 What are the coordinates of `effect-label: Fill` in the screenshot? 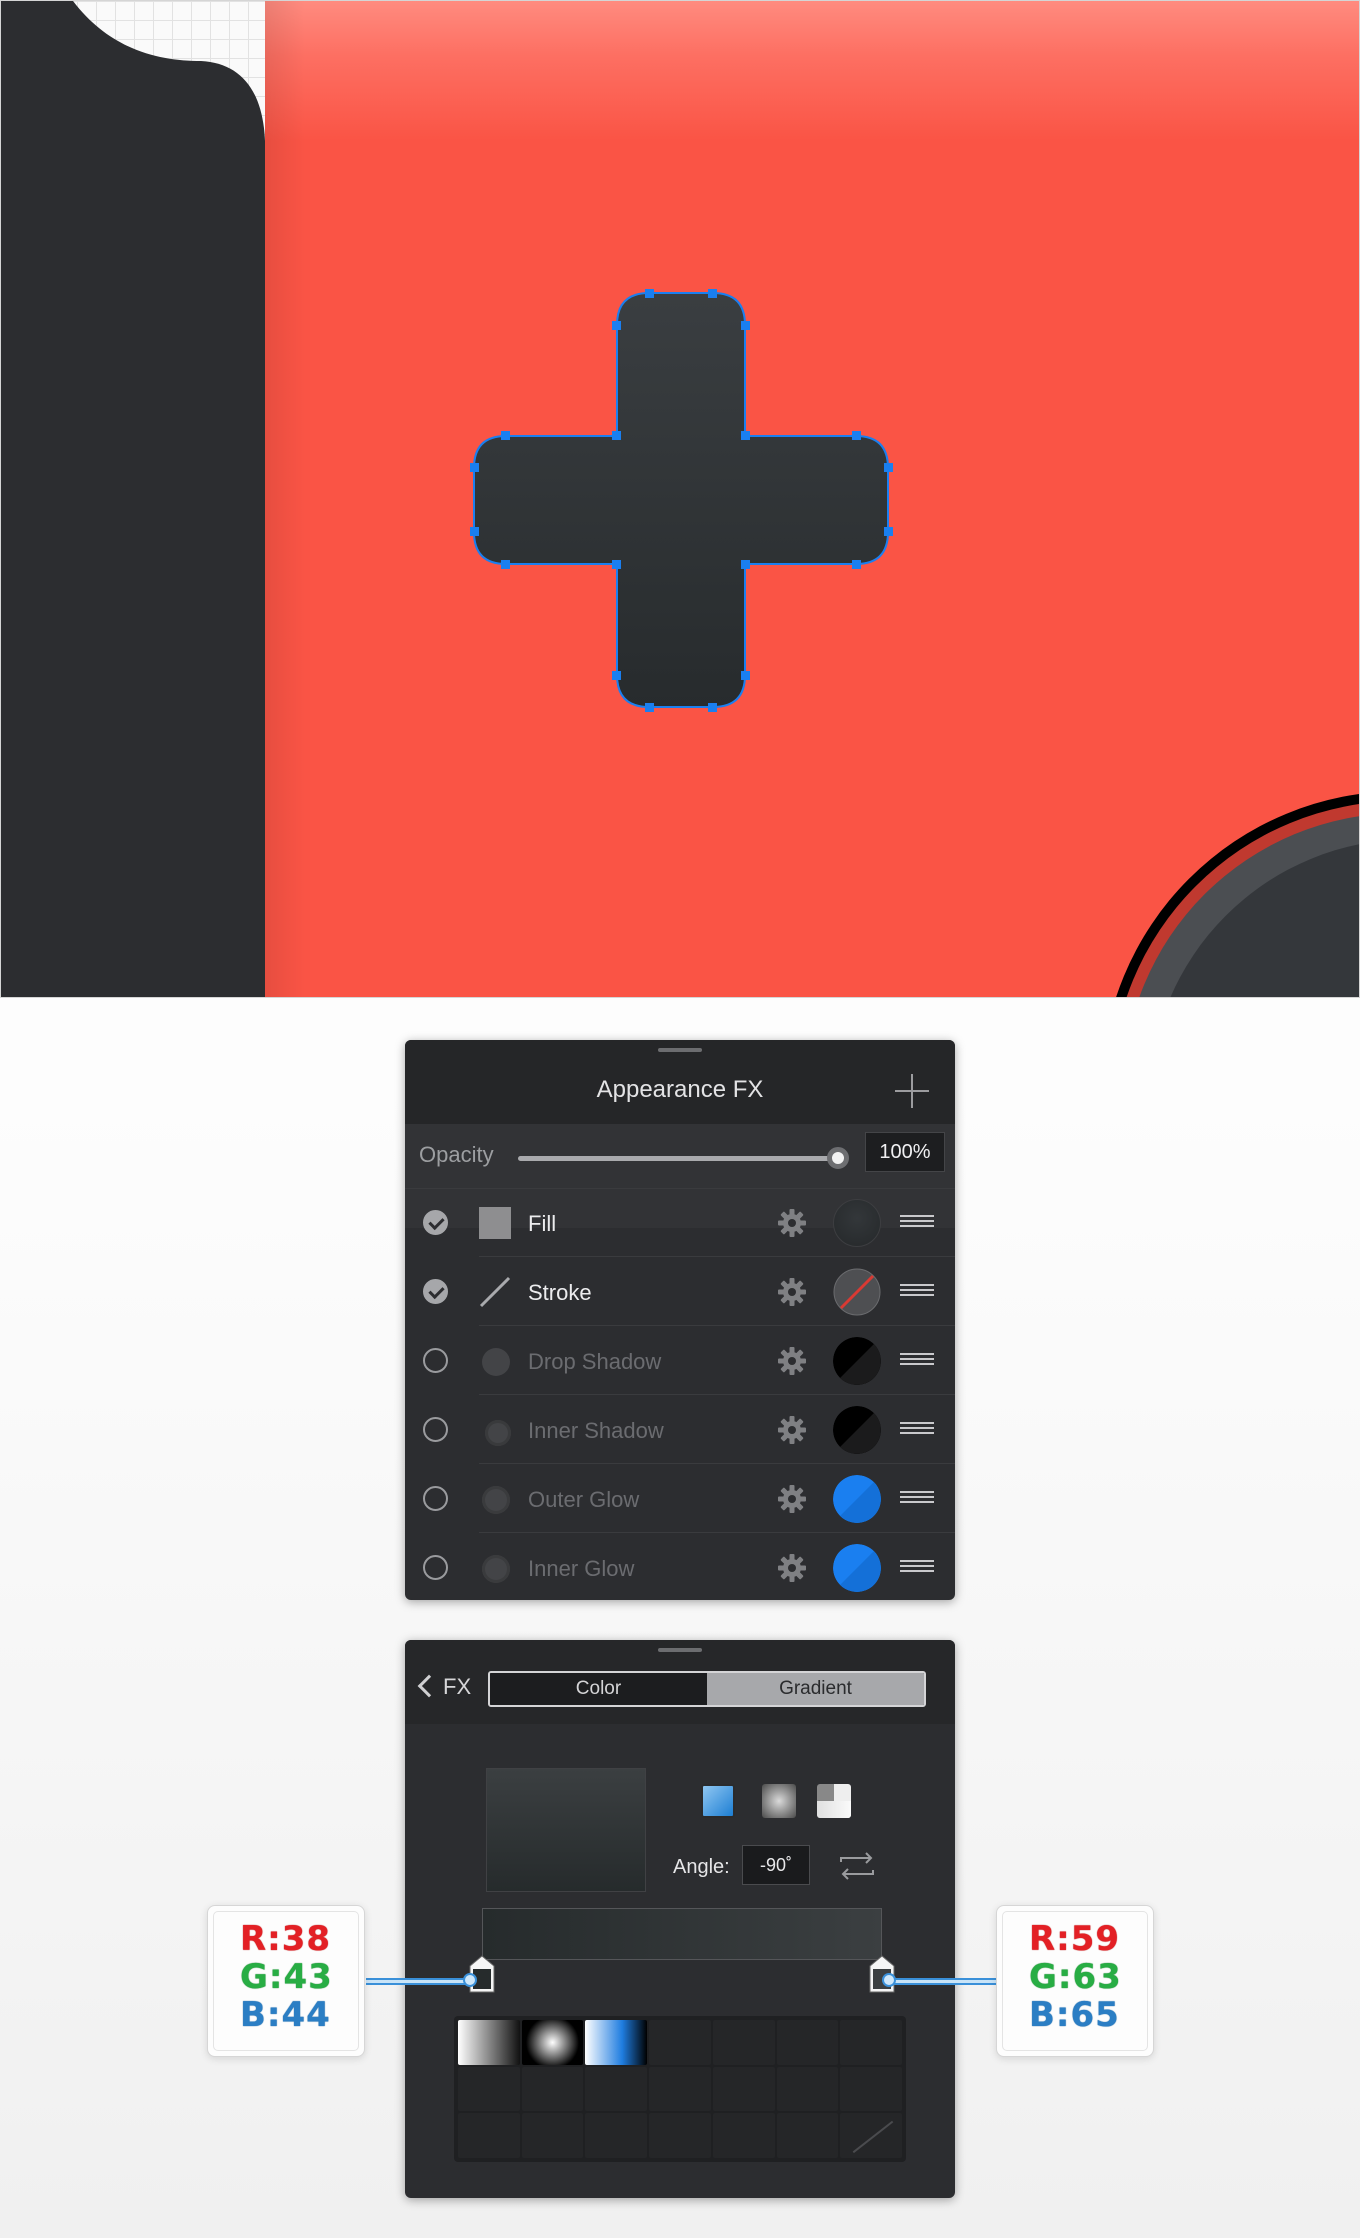 It's located at (542, 1223).